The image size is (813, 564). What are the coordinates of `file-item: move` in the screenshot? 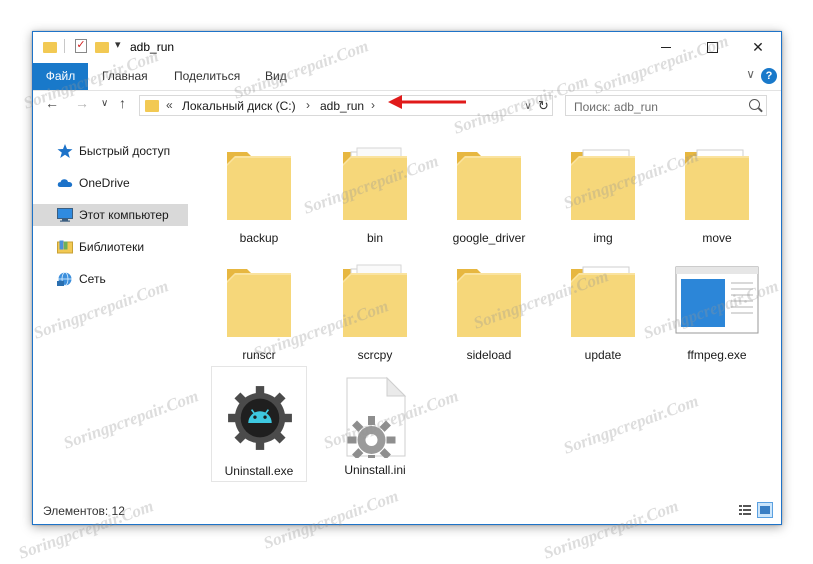 It's located at (717, 192).